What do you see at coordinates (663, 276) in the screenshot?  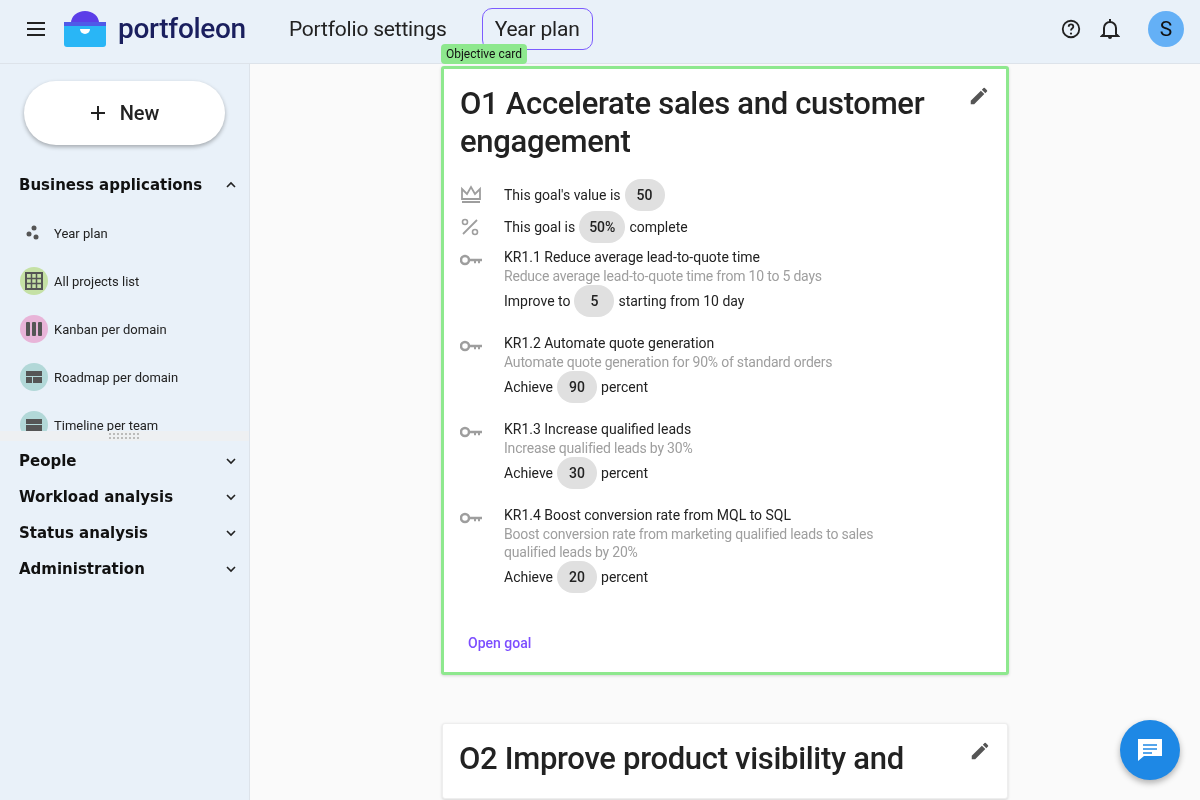 I see `key-result-description: Reduce average lead-to-quote time from 10 to 5 days` at bounding box center [663, 276].